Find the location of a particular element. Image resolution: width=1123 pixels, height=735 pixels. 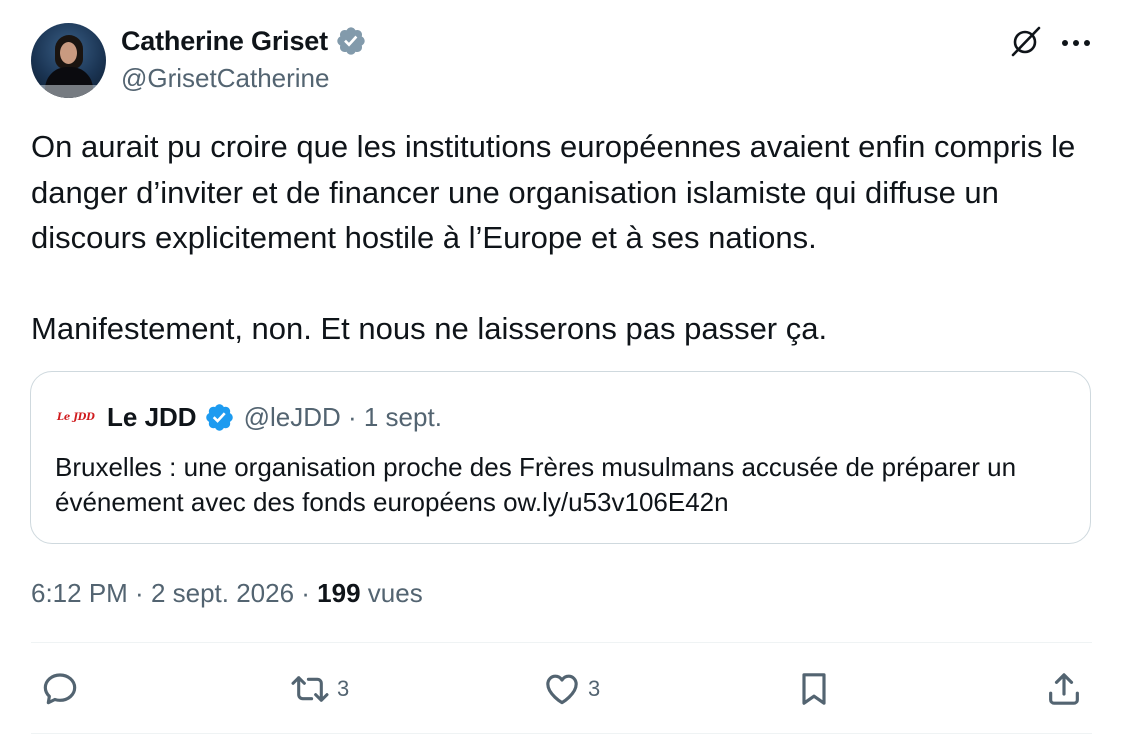

like-count: 3 is located at coordinates (594, 688).